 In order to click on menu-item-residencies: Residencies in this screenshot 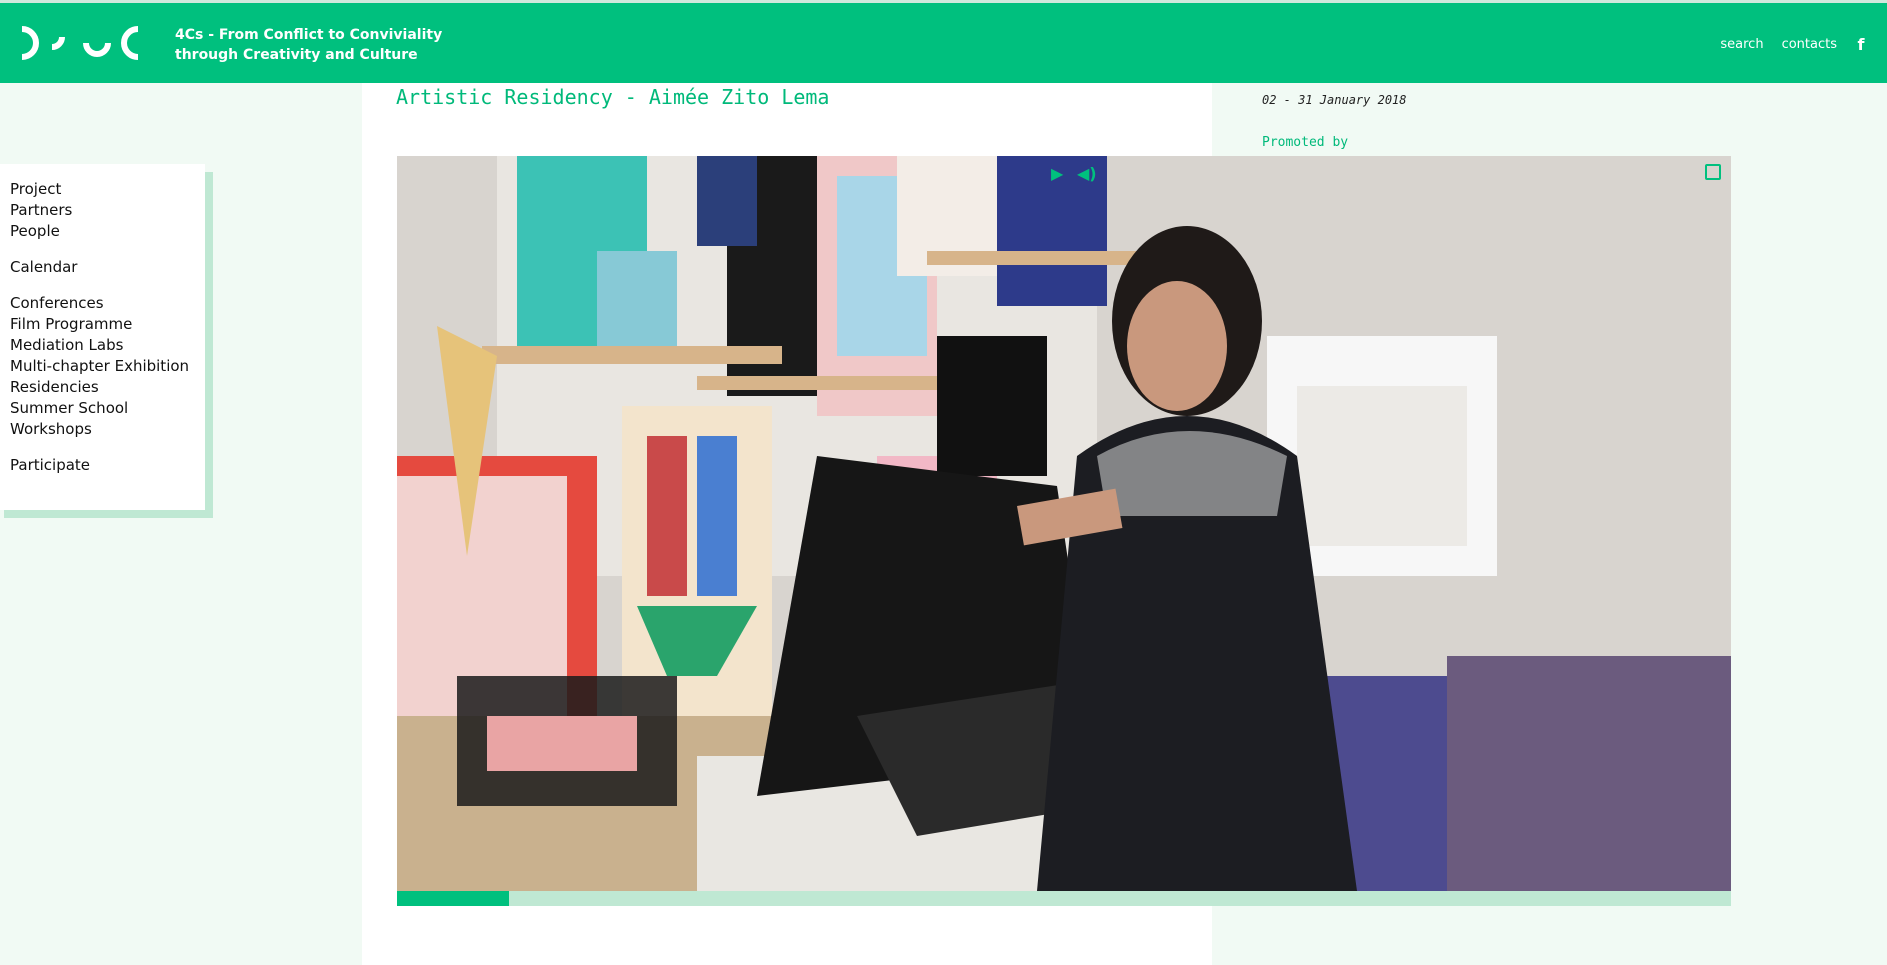, I will do `click(102, 387)`.